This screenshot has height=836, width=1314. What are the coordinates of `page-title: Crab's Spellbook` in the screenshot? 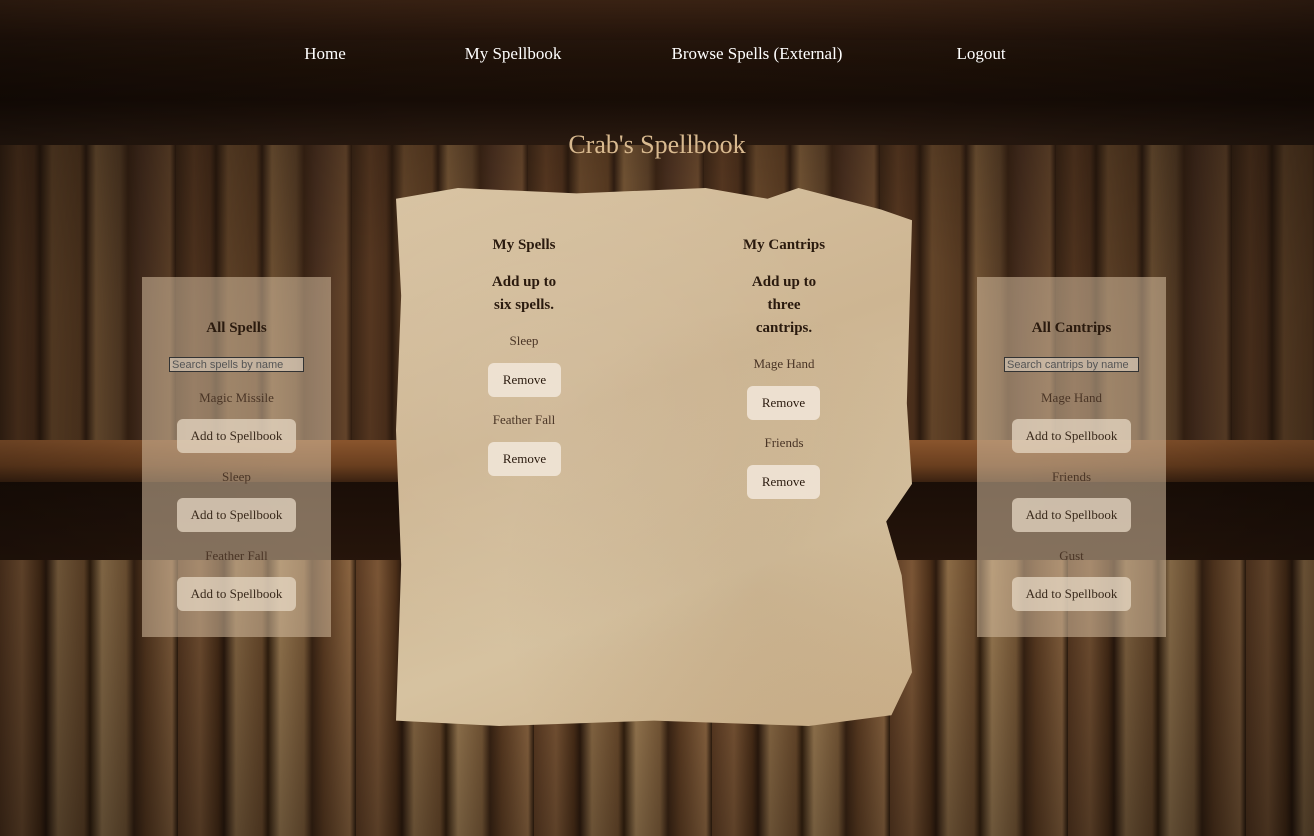 It's located at (657, 144).